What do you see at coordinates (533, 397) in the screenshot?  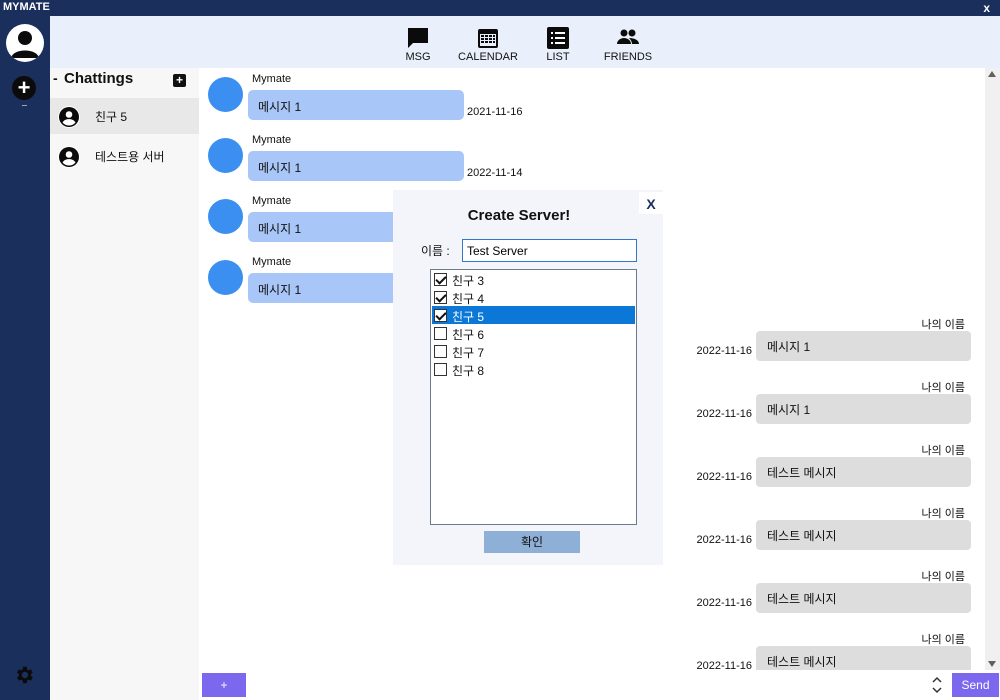 I see `friend-checklist: 친구 3 친구 4 친구 5 친구 6 친구 7 친구 8` at bounding box center [533, 397].